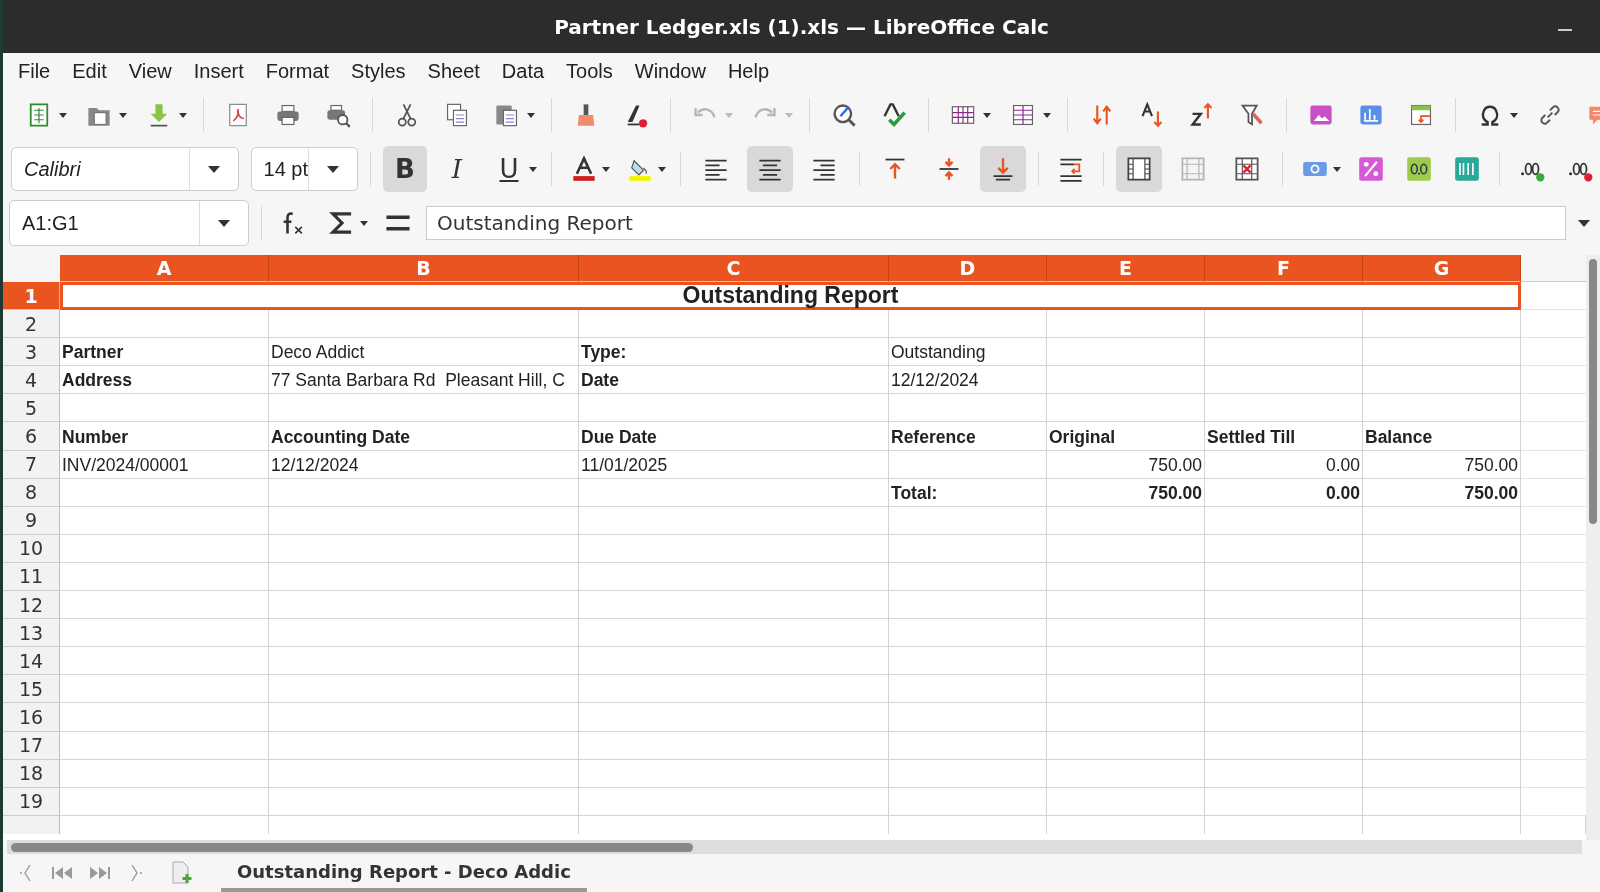 This screenshot has width=1600, height=892. What do you see at coordinates (1284, 268) in the screenshot?
I see `column-header: F` at bounding box center [1284, 268].